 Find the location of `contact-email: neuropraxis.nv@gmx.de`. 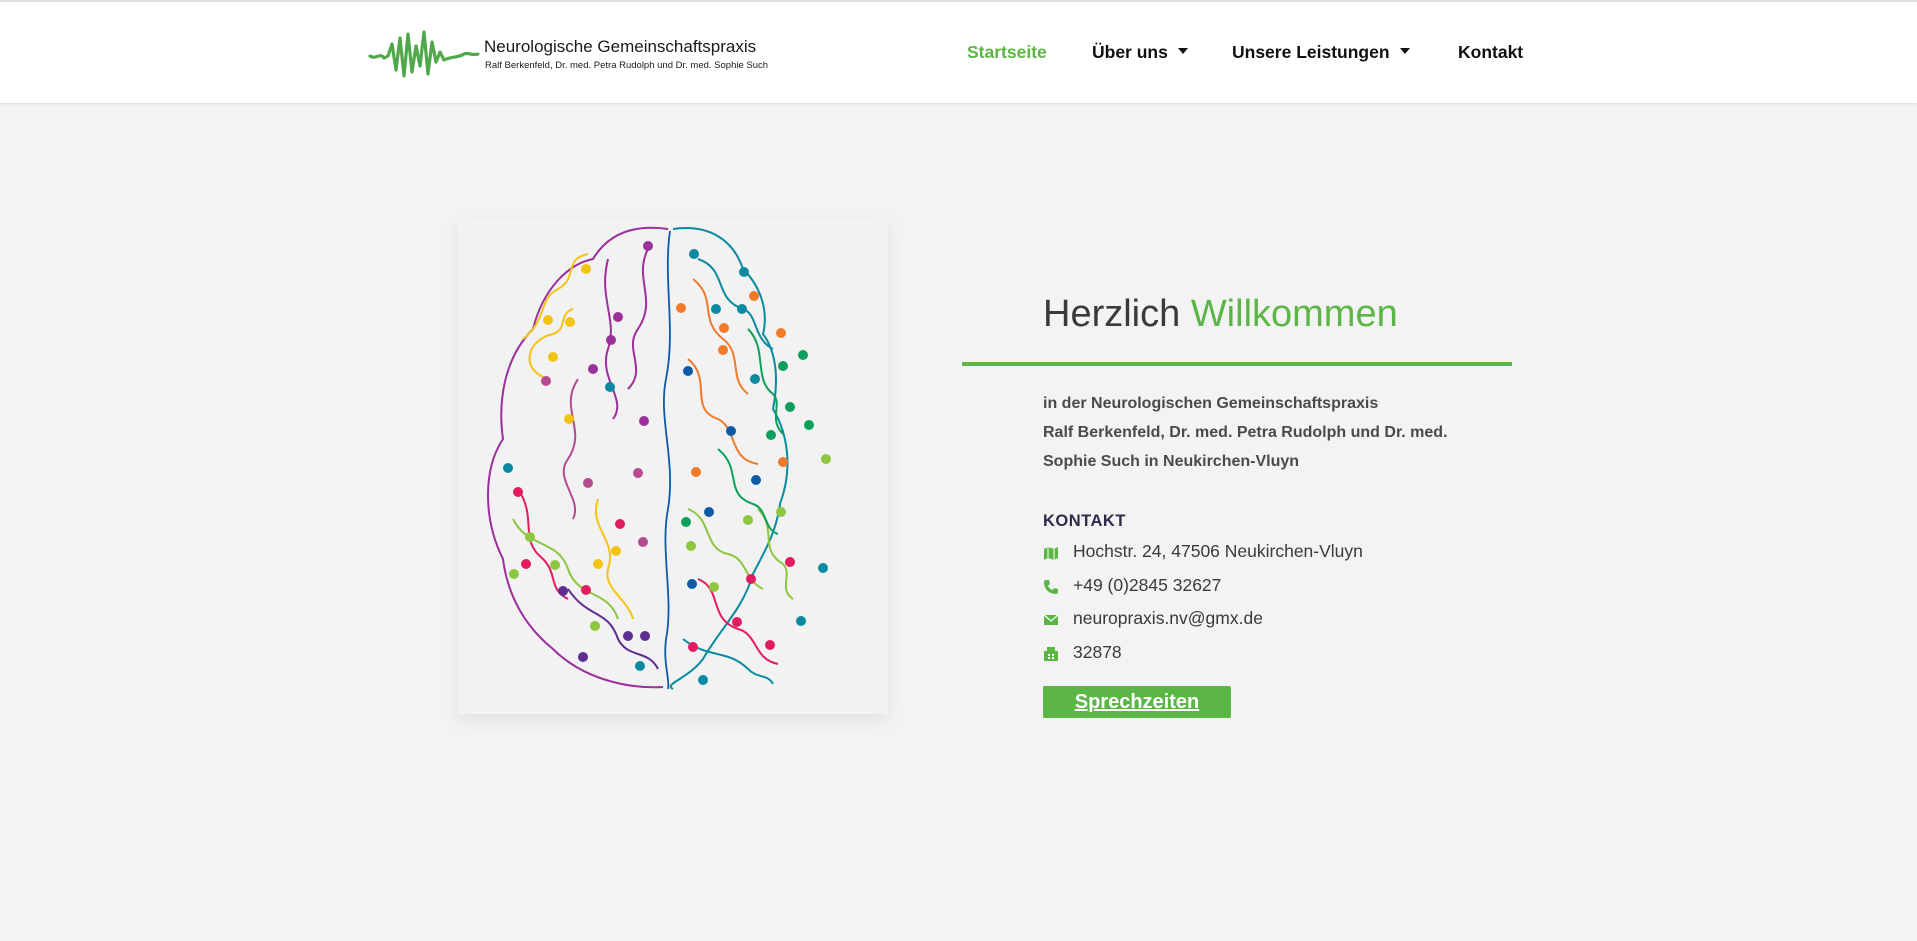

contact-email: neuropraxis.nv@gmx.de is located at coordinates (1293, 620).